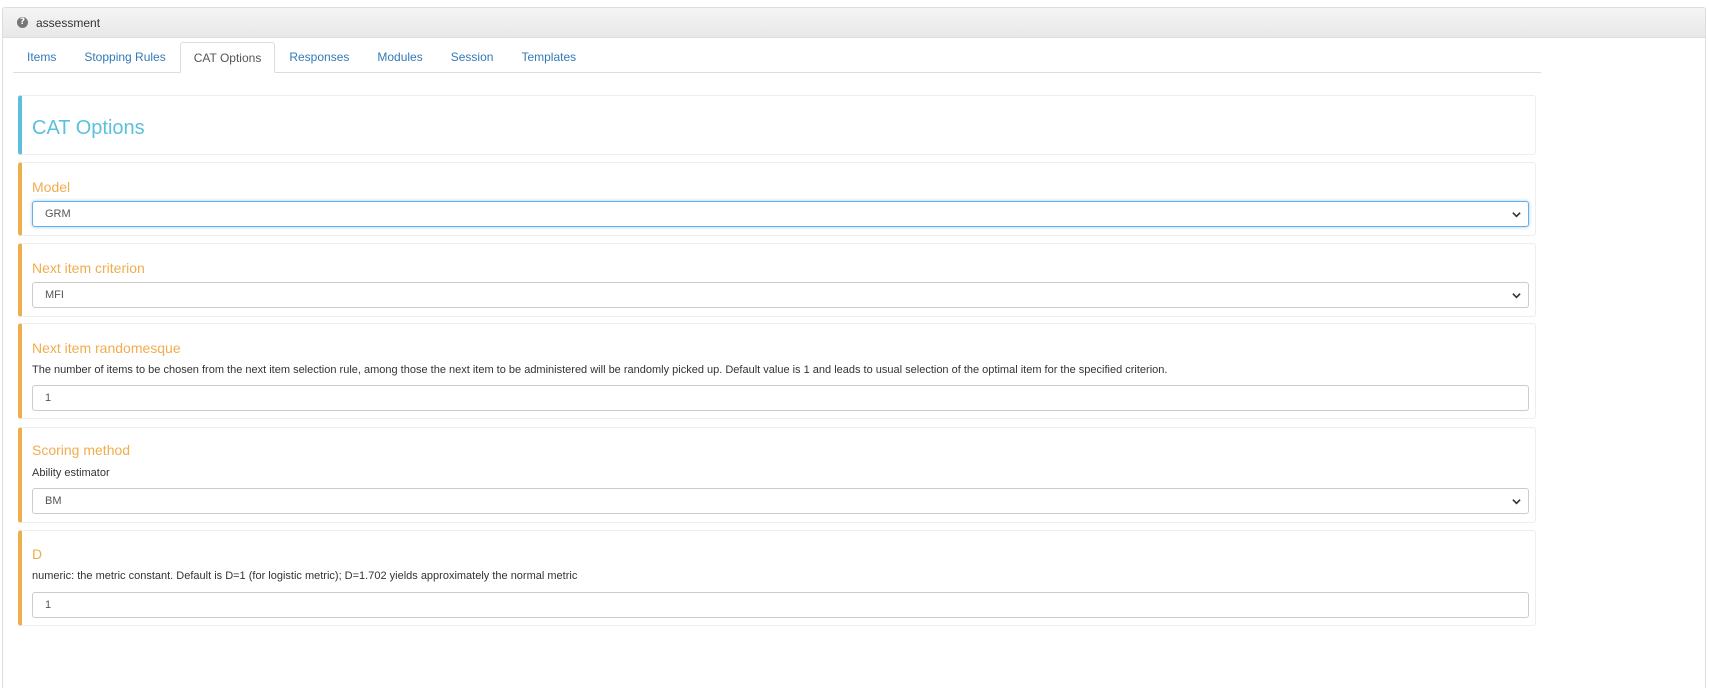  What do you see at coordinates (37, 554) in the screenshot?
I see `d-constant-title: D` at bounding box center [37, 554].